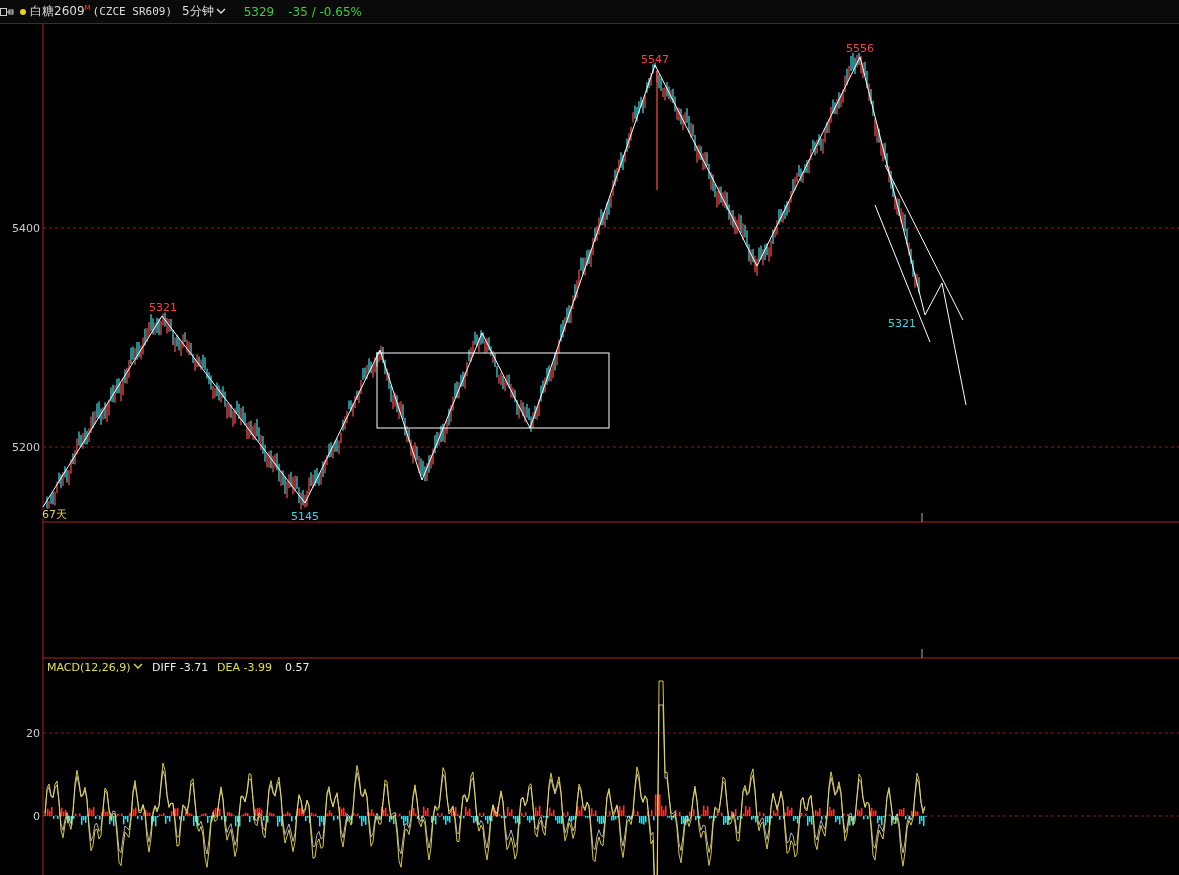  Describe the element at coordinates (297, 667) in the screenshot. I see `macd-value: 0.57` at that location.